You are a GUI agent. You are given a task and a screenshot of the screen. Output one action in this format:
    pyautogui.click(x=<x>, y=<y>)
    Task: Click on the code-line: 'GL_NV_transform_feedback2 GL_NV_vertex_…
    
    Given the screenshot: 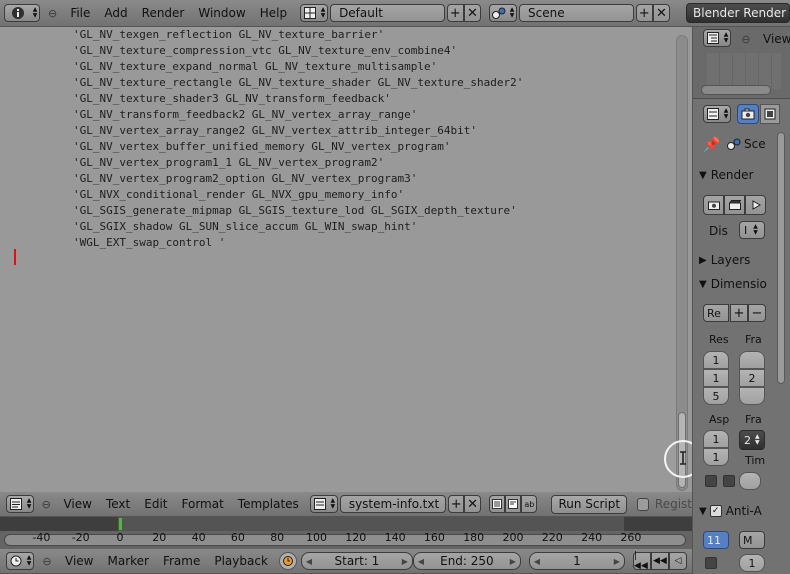 What is the action you would take?
    pyautogui.click(x=245, y=114)
    